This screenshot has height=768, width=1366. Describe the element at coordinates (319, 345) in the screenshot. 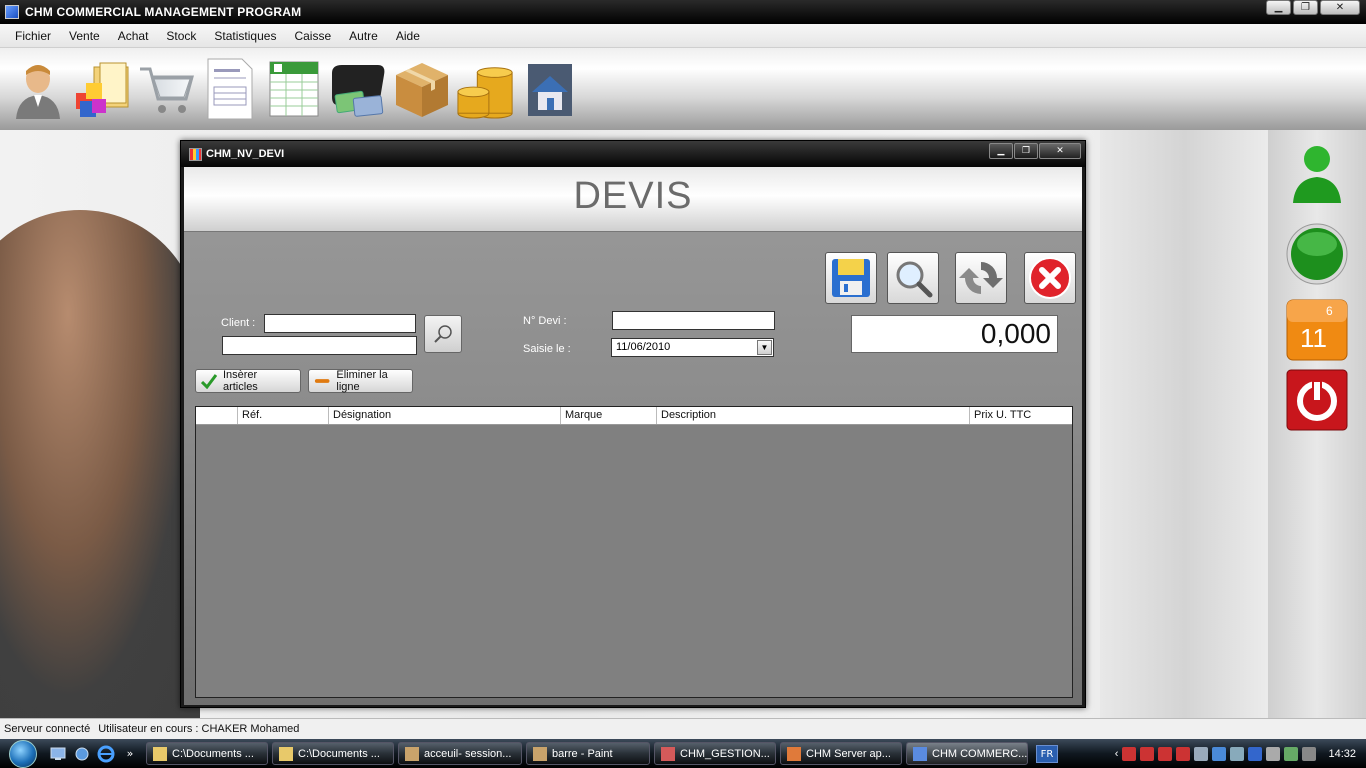

I see `client-name-input` at that location.